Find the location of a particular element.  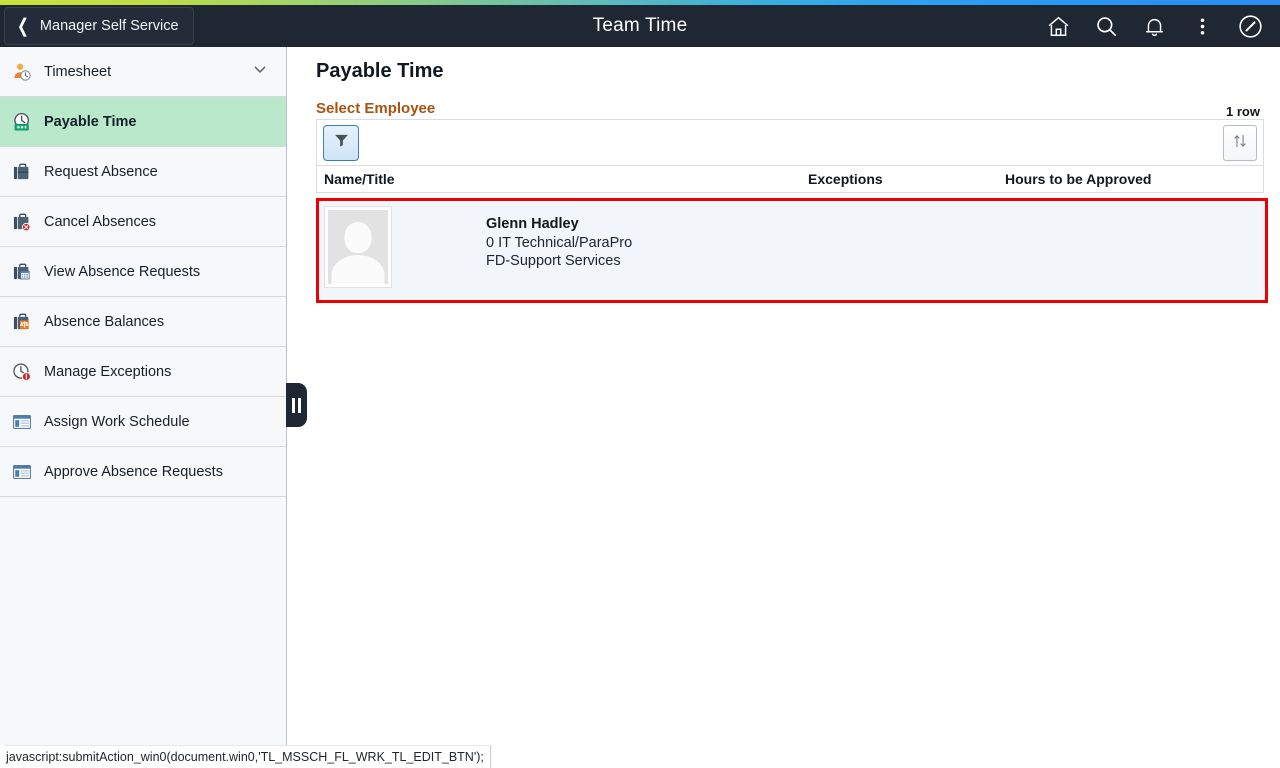

employee-job-title: 0 IT Technical/ParaPro is located at coordinates (559, 243).